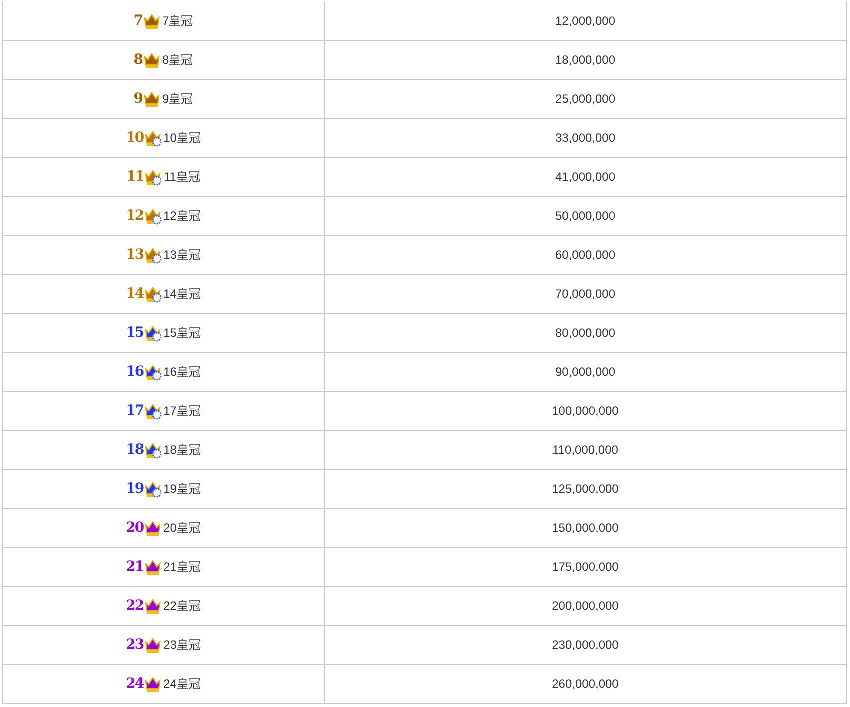 The height and width of the screenshot is (707, 850). What do you see at coordinates (178, 21) in the screenshot?
I see `level-name: 7皇冠` at bounding box center [178, 21].